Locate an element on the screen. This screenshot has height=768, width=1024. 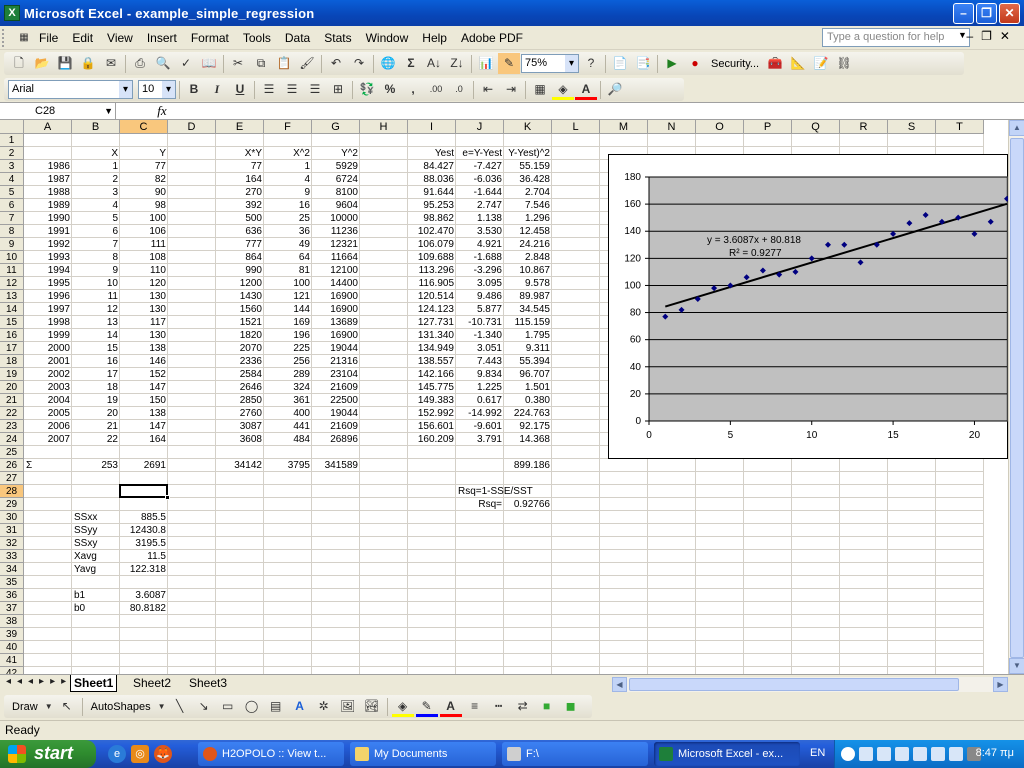
cell-b16: 14 is located at coordinates (96, 335).